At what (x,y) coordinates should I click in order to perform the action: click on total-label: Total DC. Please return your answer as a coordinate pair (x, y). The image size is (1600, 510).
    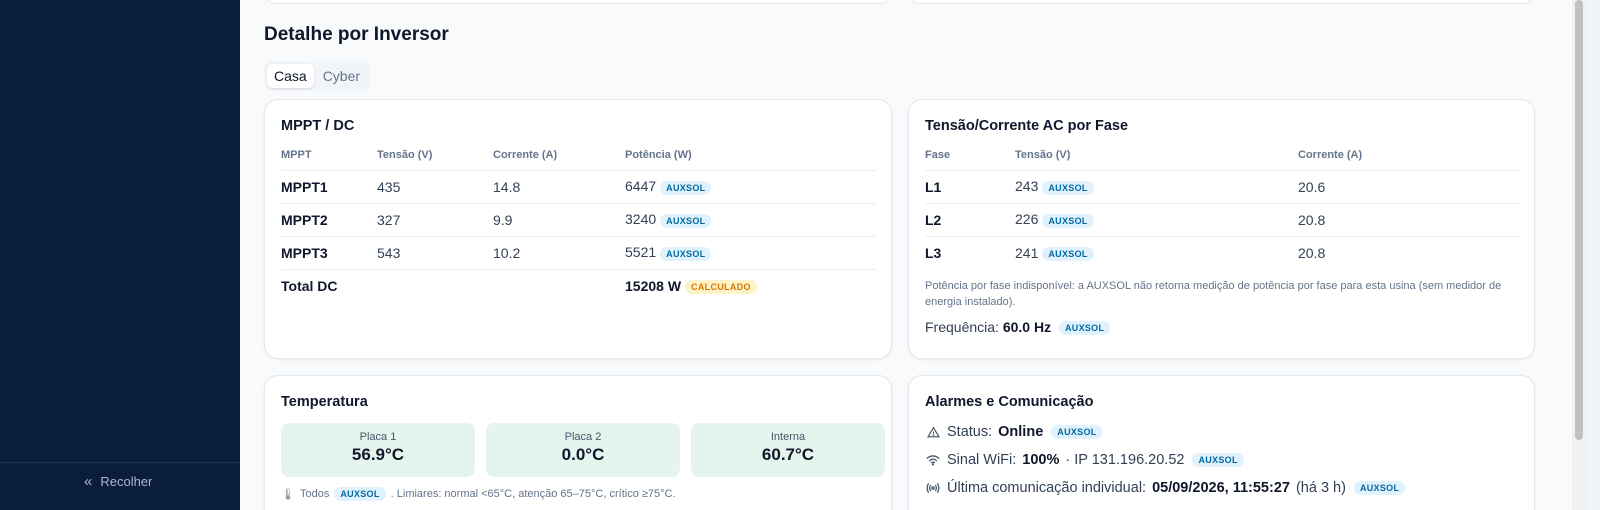
    Looking at the image, I should click on (329, 285).